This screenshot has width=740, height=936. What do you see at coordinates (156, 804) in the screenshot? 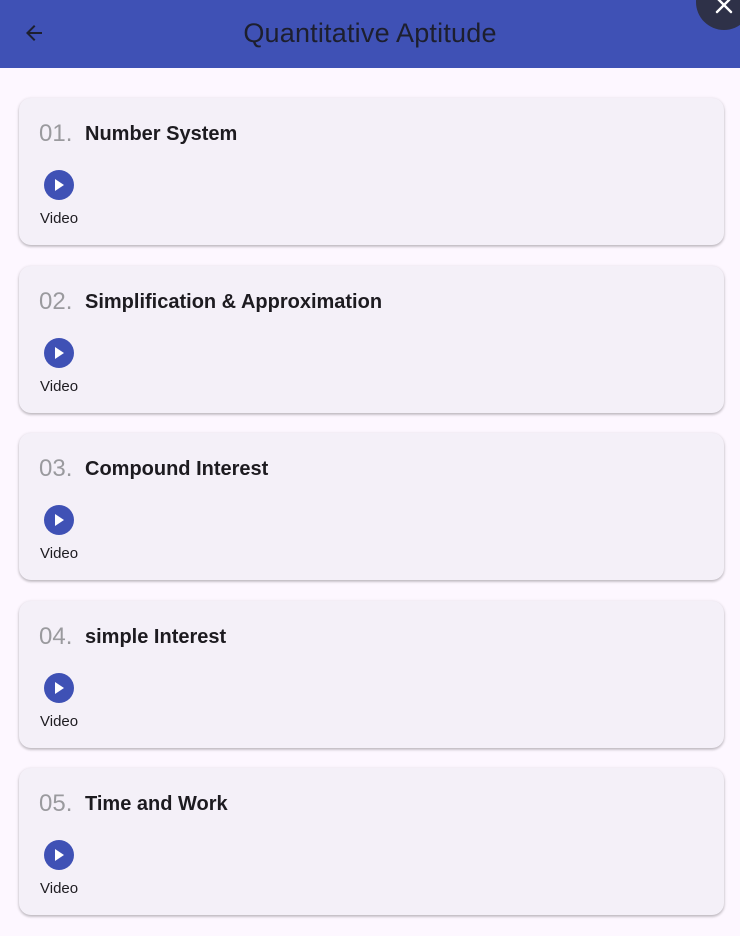
I see `topic-title: Time and Work` at bounding box center [156, 804].